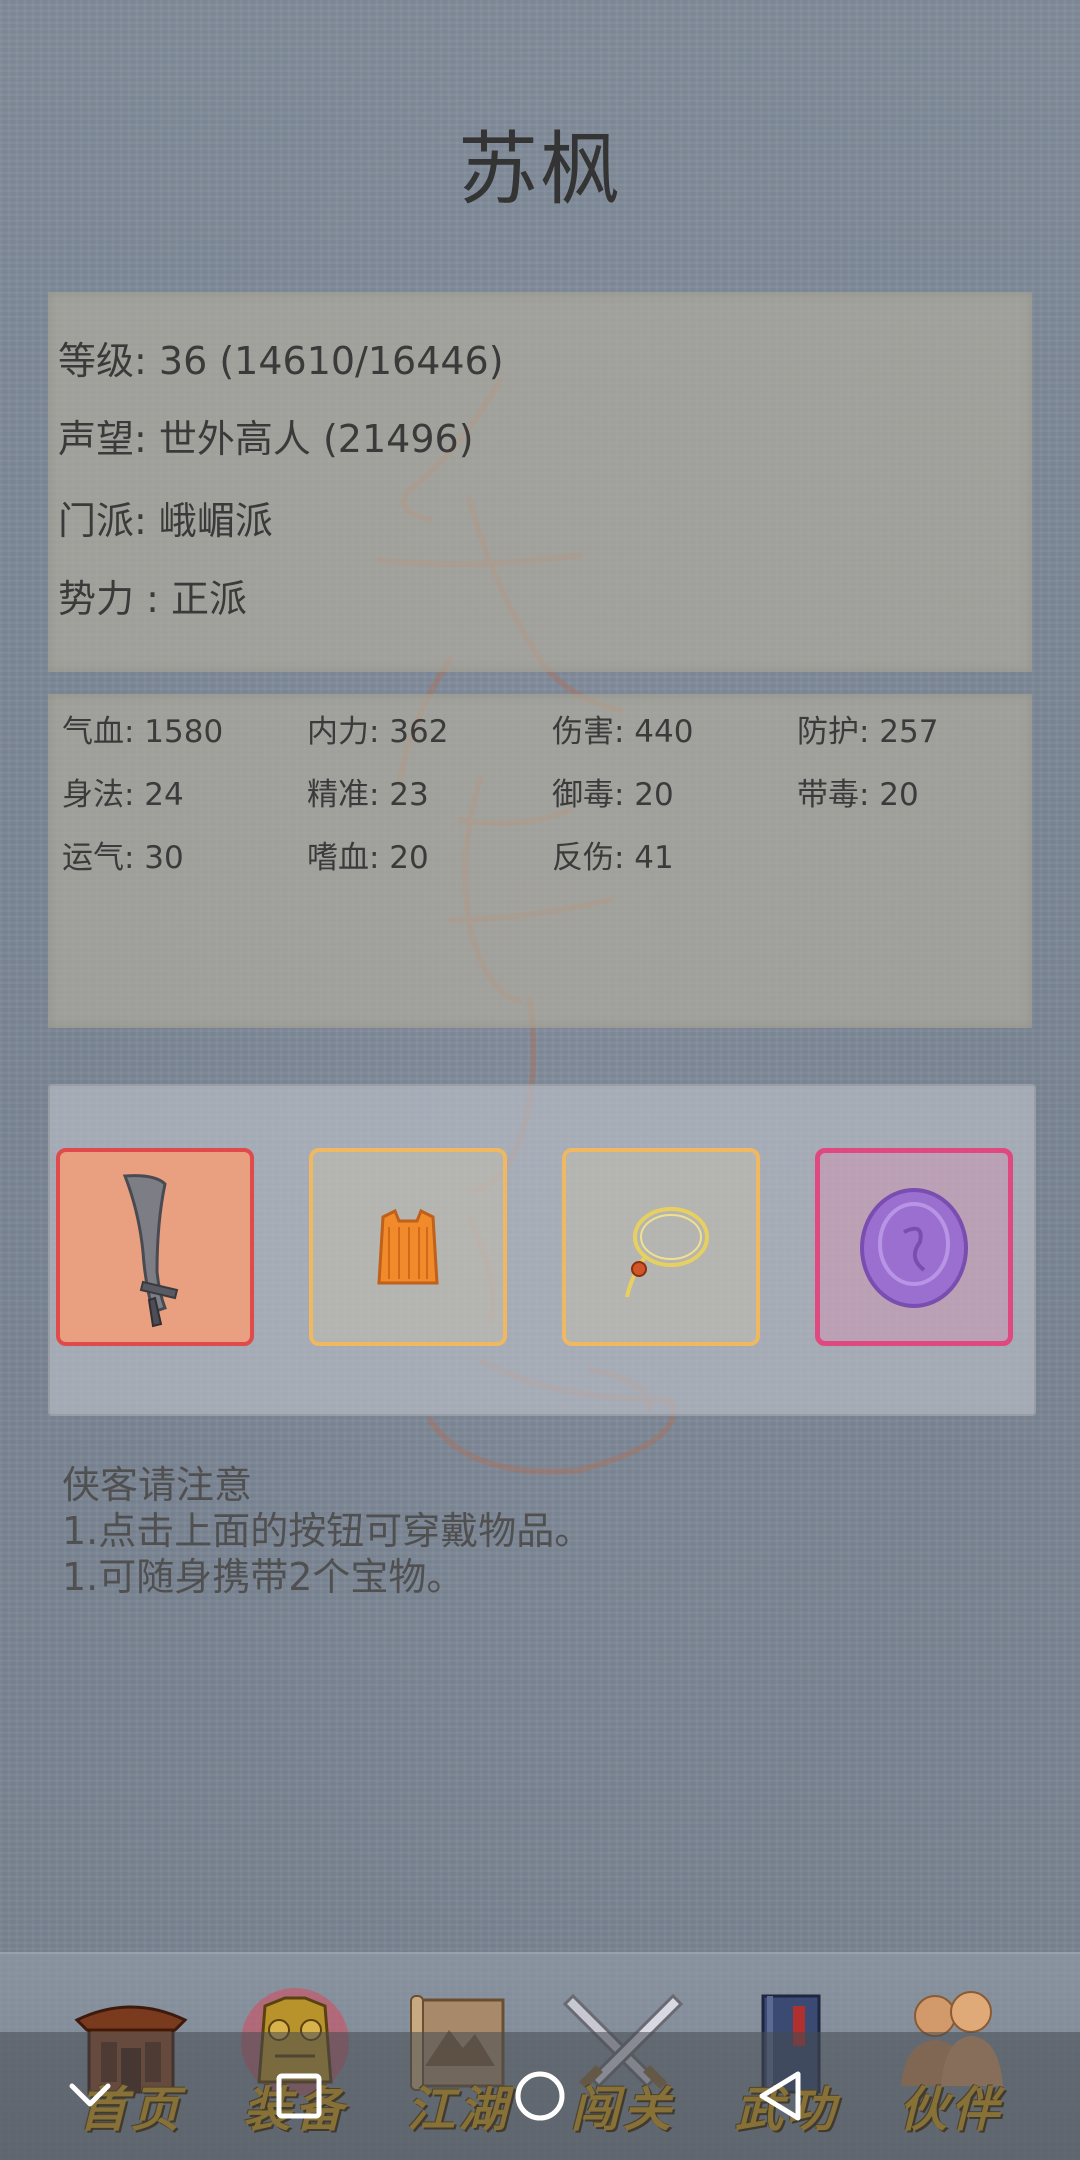 The image size is (1080, 2160). I want to click on fame-value: 世外高人 (21496), so click(316, 439).